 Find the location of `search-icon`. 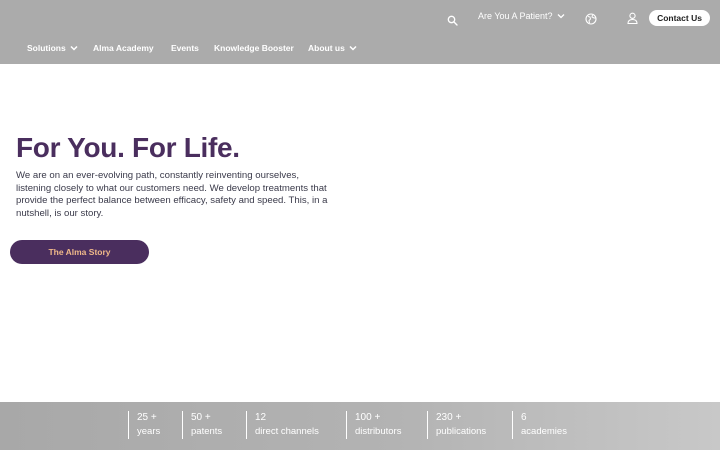

search-icon is located at coordinates (452, 22).